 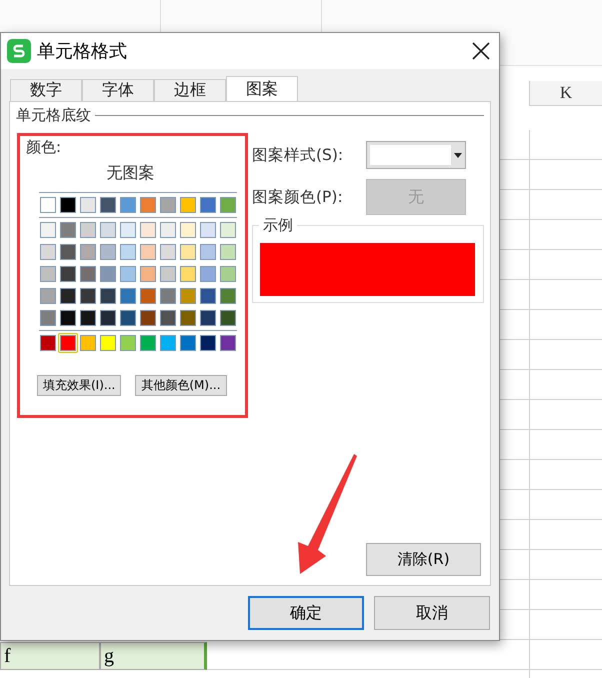 What do you see at coordinates (118, 90) in the screenshot?
I see `tab: 字体` at bounding box center [118, 90].